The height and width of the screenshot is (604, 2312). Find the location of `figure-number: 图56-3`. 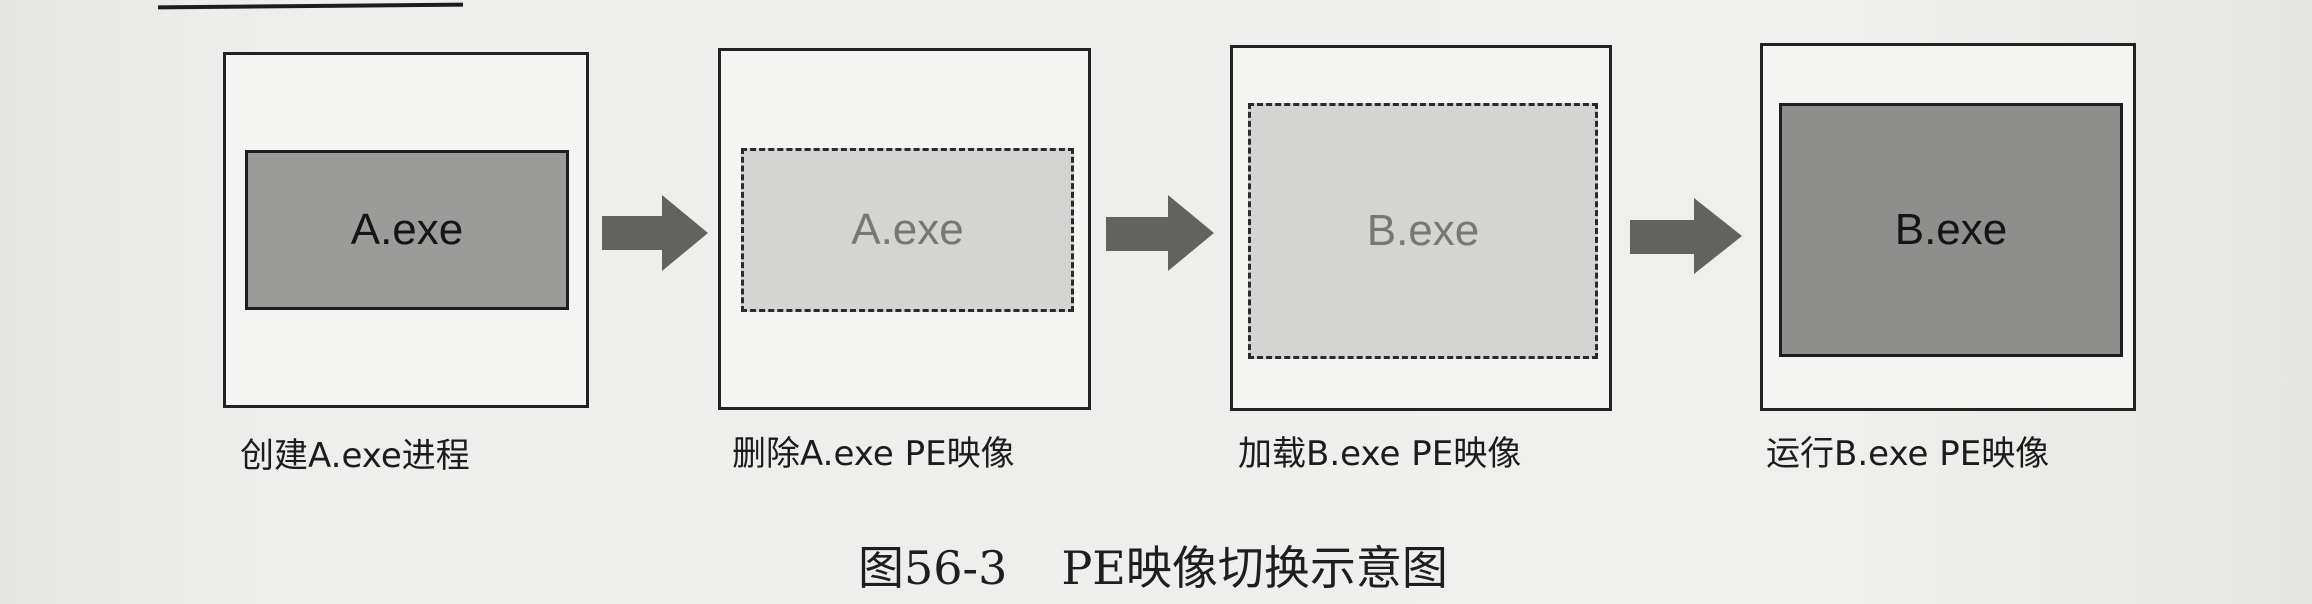

figure-number: 图56-3 is located at coordinates (933, 568).